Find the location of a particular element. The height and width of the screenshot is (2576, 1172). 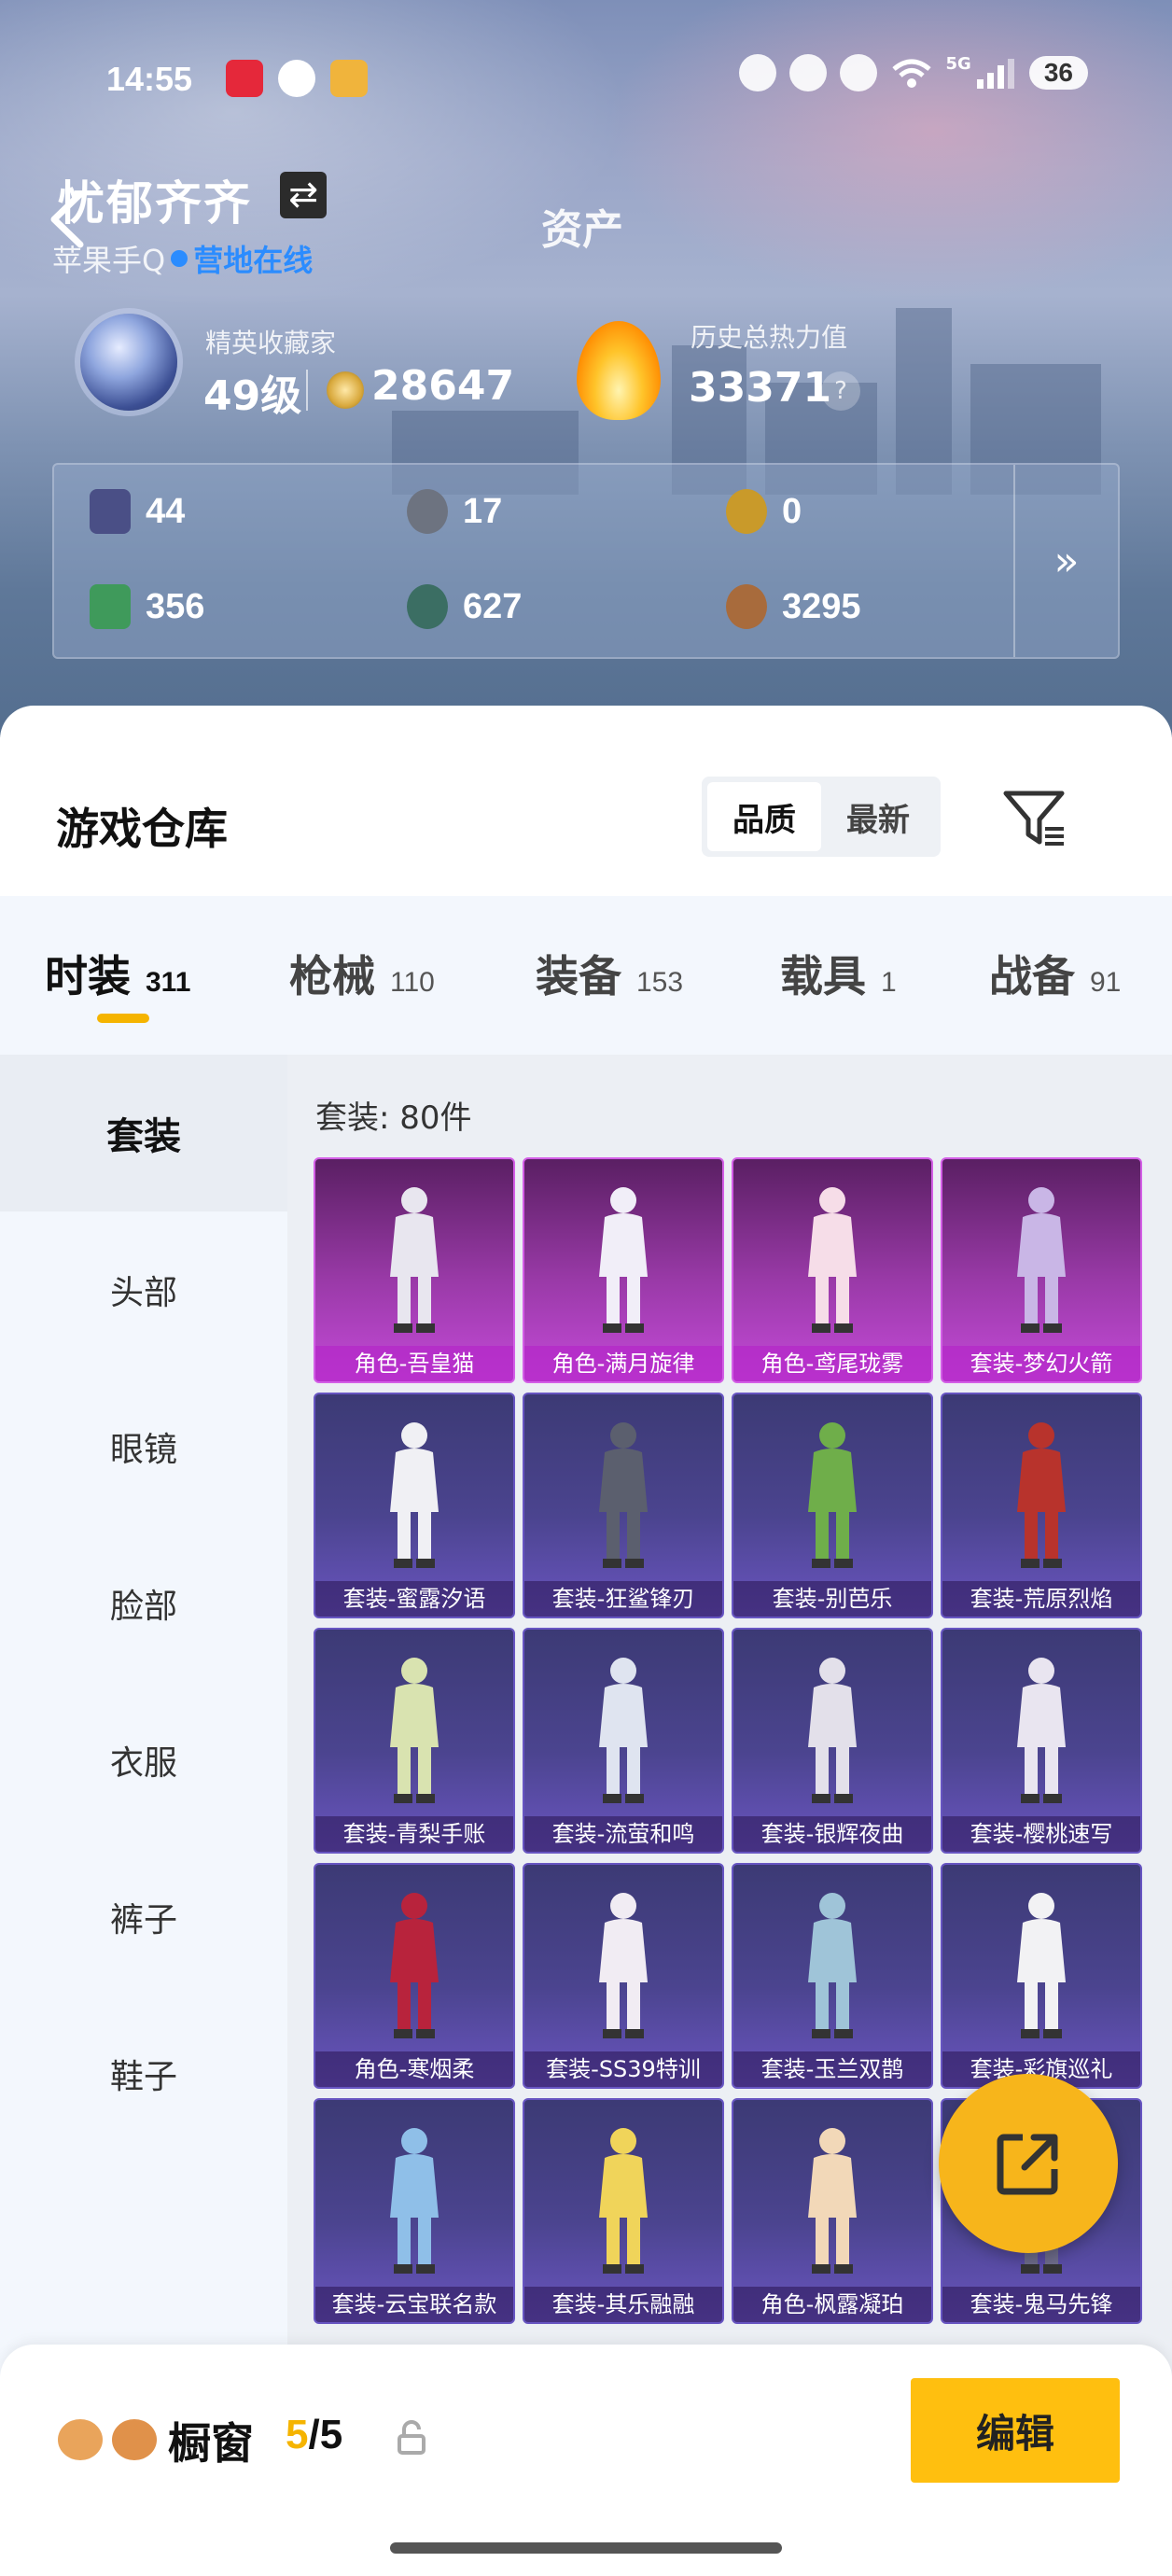

currency-value: 356 is located at coordinates (175, 606).